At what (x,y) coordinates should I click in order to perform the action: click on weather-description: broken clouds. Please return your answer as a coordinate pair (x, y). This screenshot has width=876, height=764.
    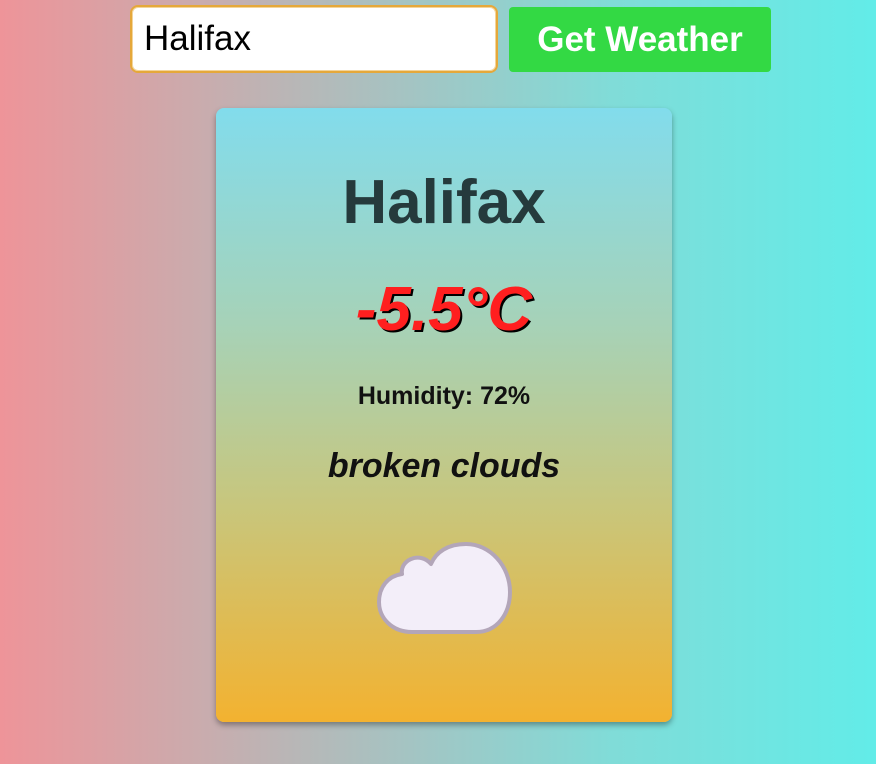
    Looking at the image, I should click on (444, 466).